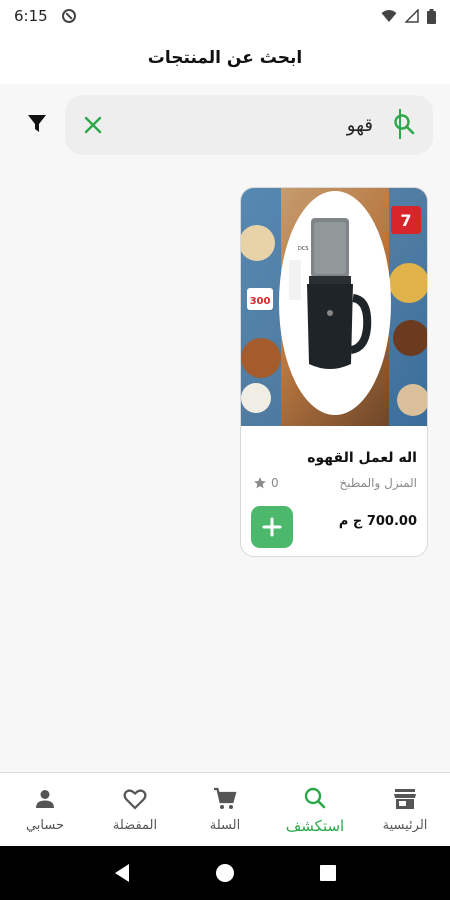  Describe the element at coordinates (68, 16) in the screenshot. I see `do-not-disturb-icon` at that location.